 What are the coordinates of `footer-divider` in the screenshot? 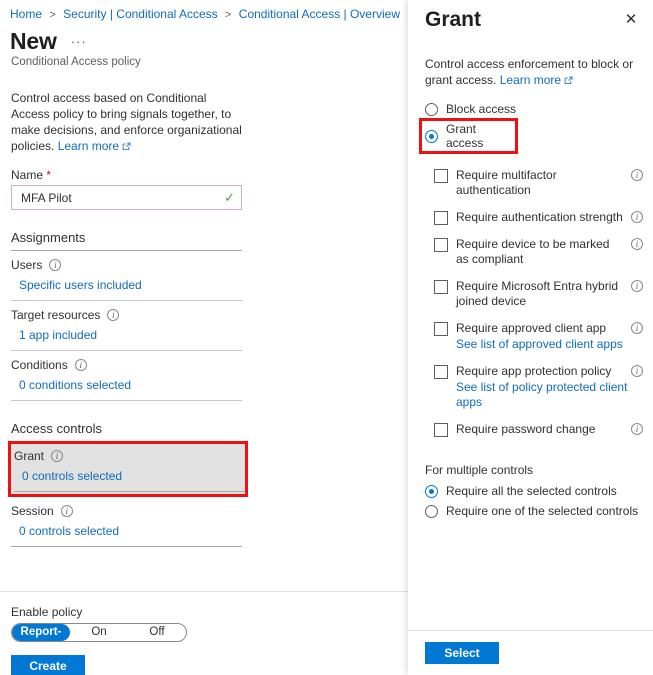 It's located at (204, 591).